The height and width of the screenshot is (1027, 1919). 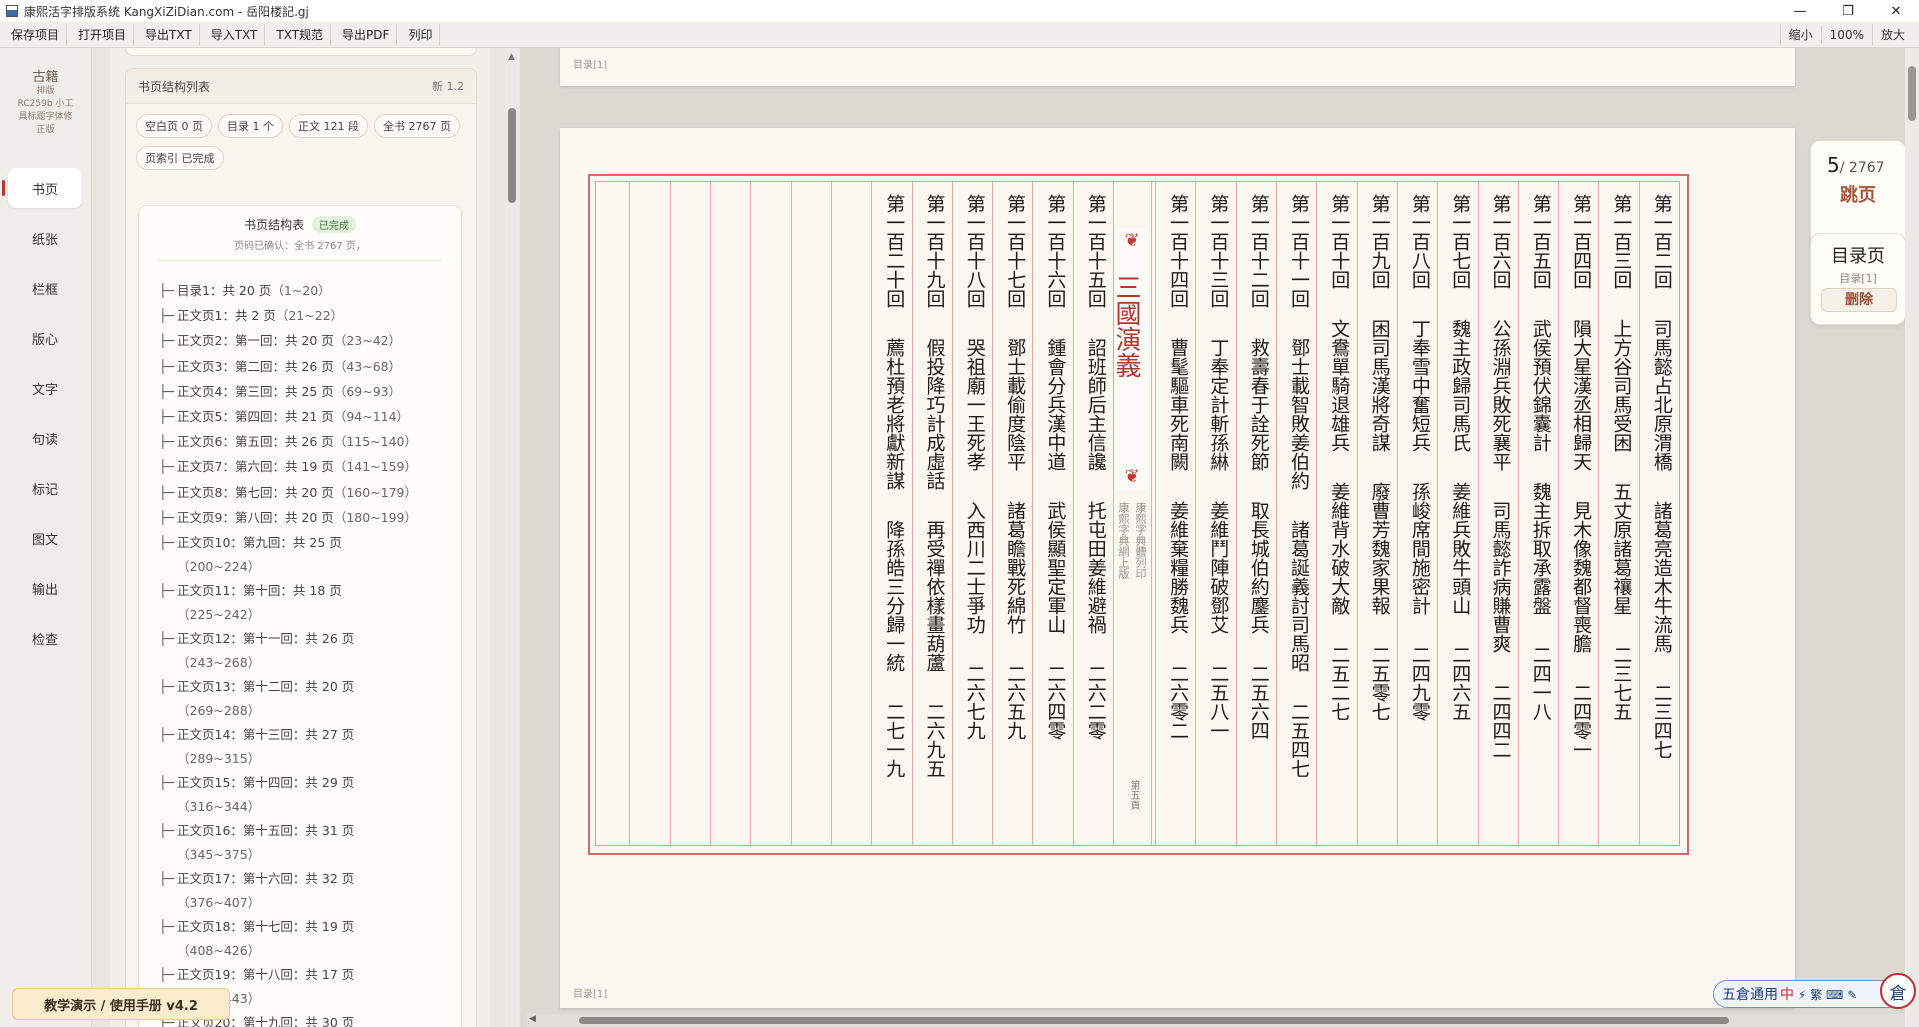 I want to click on nav-item-center: 版心, so click(x=45, y=338).